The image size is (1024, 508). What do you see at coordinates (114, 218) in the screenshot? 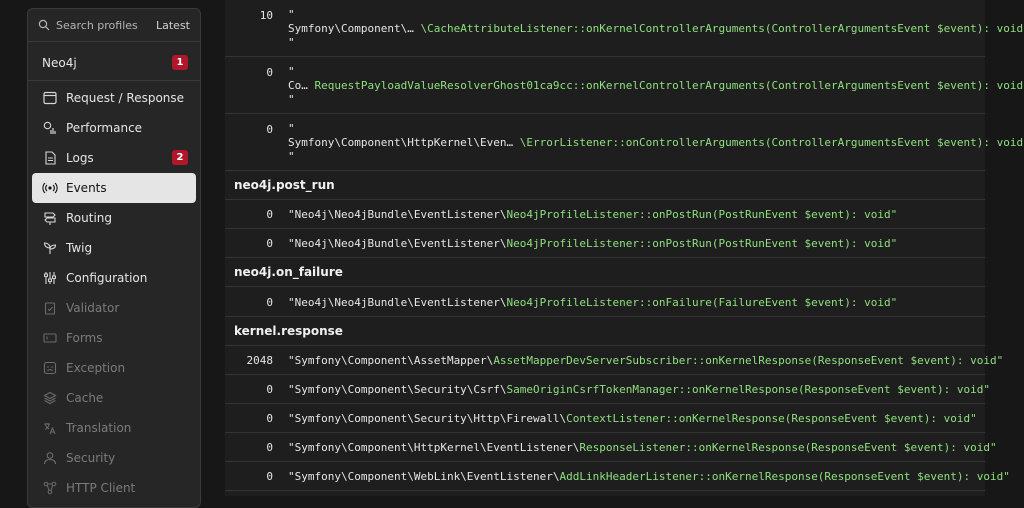
I see `sidebar-item-routing: Routing` at bounding box center [114, 218].